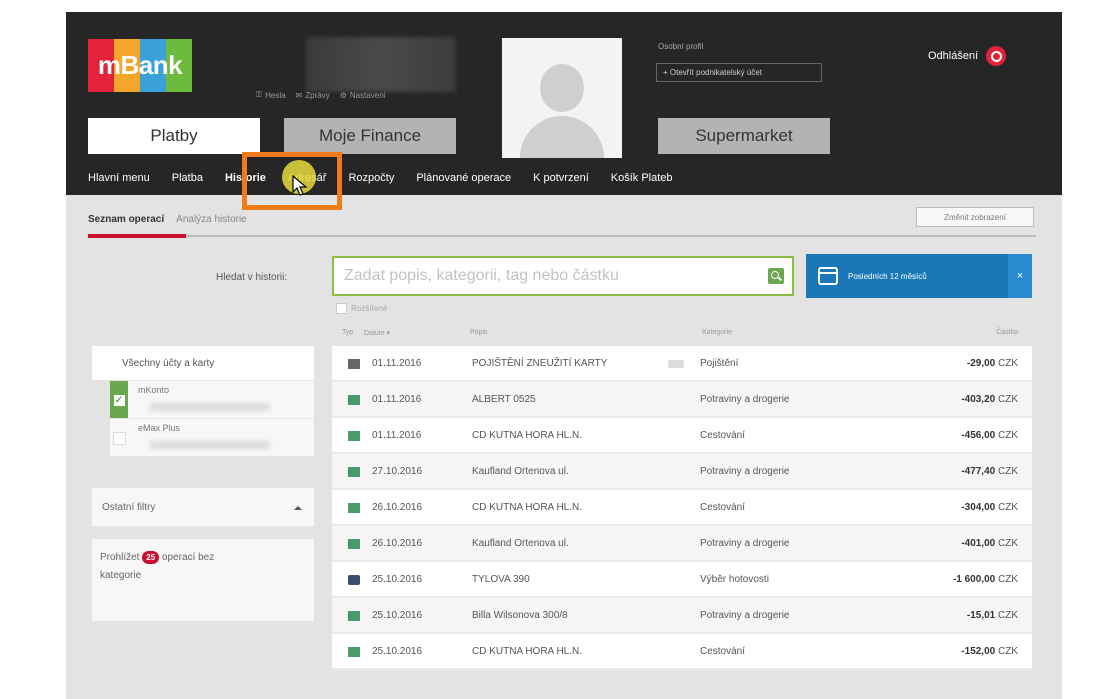  Describe the element at coordinates (1020, 276) in the screenshot. I see `close-icon: ×` at that location.